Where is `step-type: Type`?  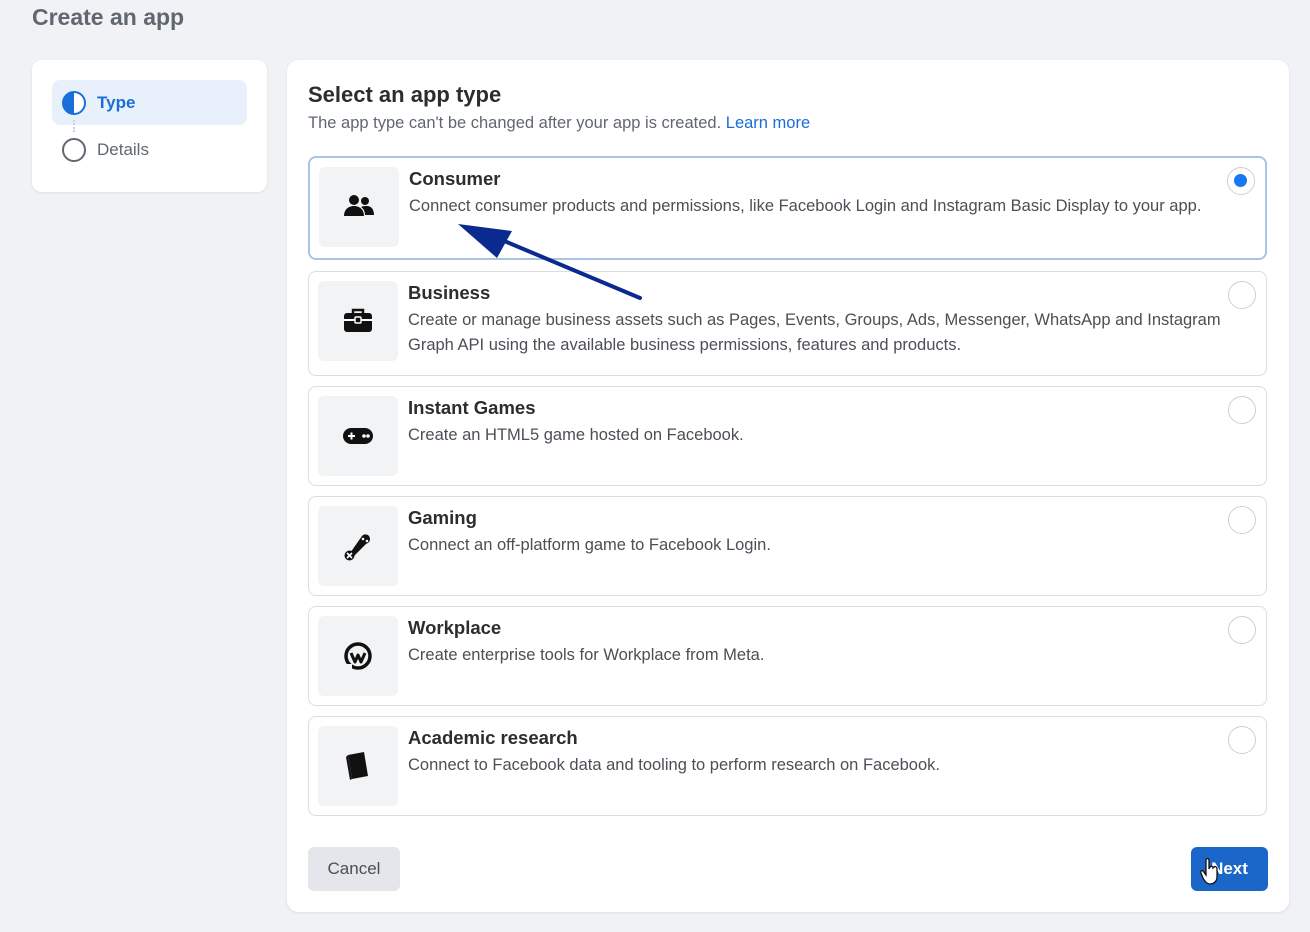 step-type: Type is located at coordinates (149, 102).